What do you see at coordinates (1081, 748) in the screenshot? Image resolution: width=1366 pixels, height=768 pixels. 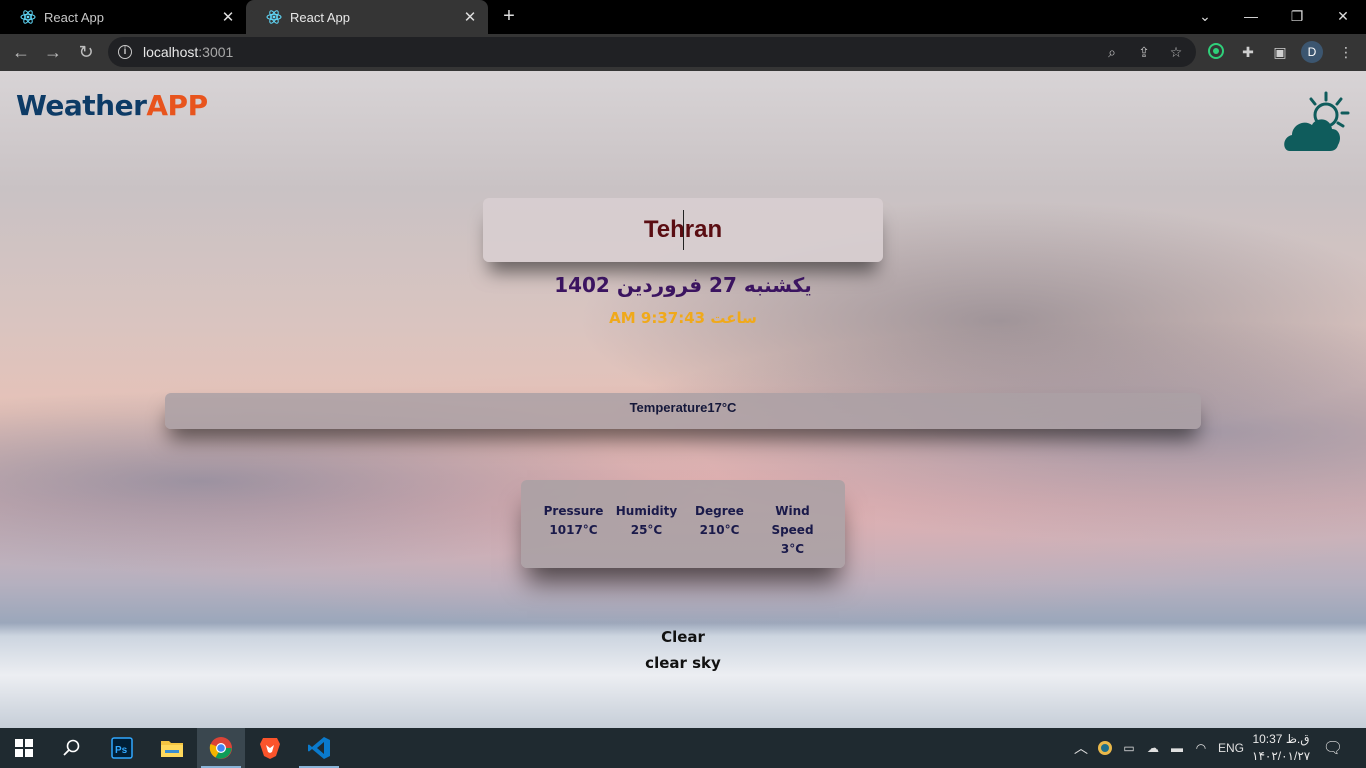 I see `chevron-up-icon: ︿` at bounding box center [1081, 748].